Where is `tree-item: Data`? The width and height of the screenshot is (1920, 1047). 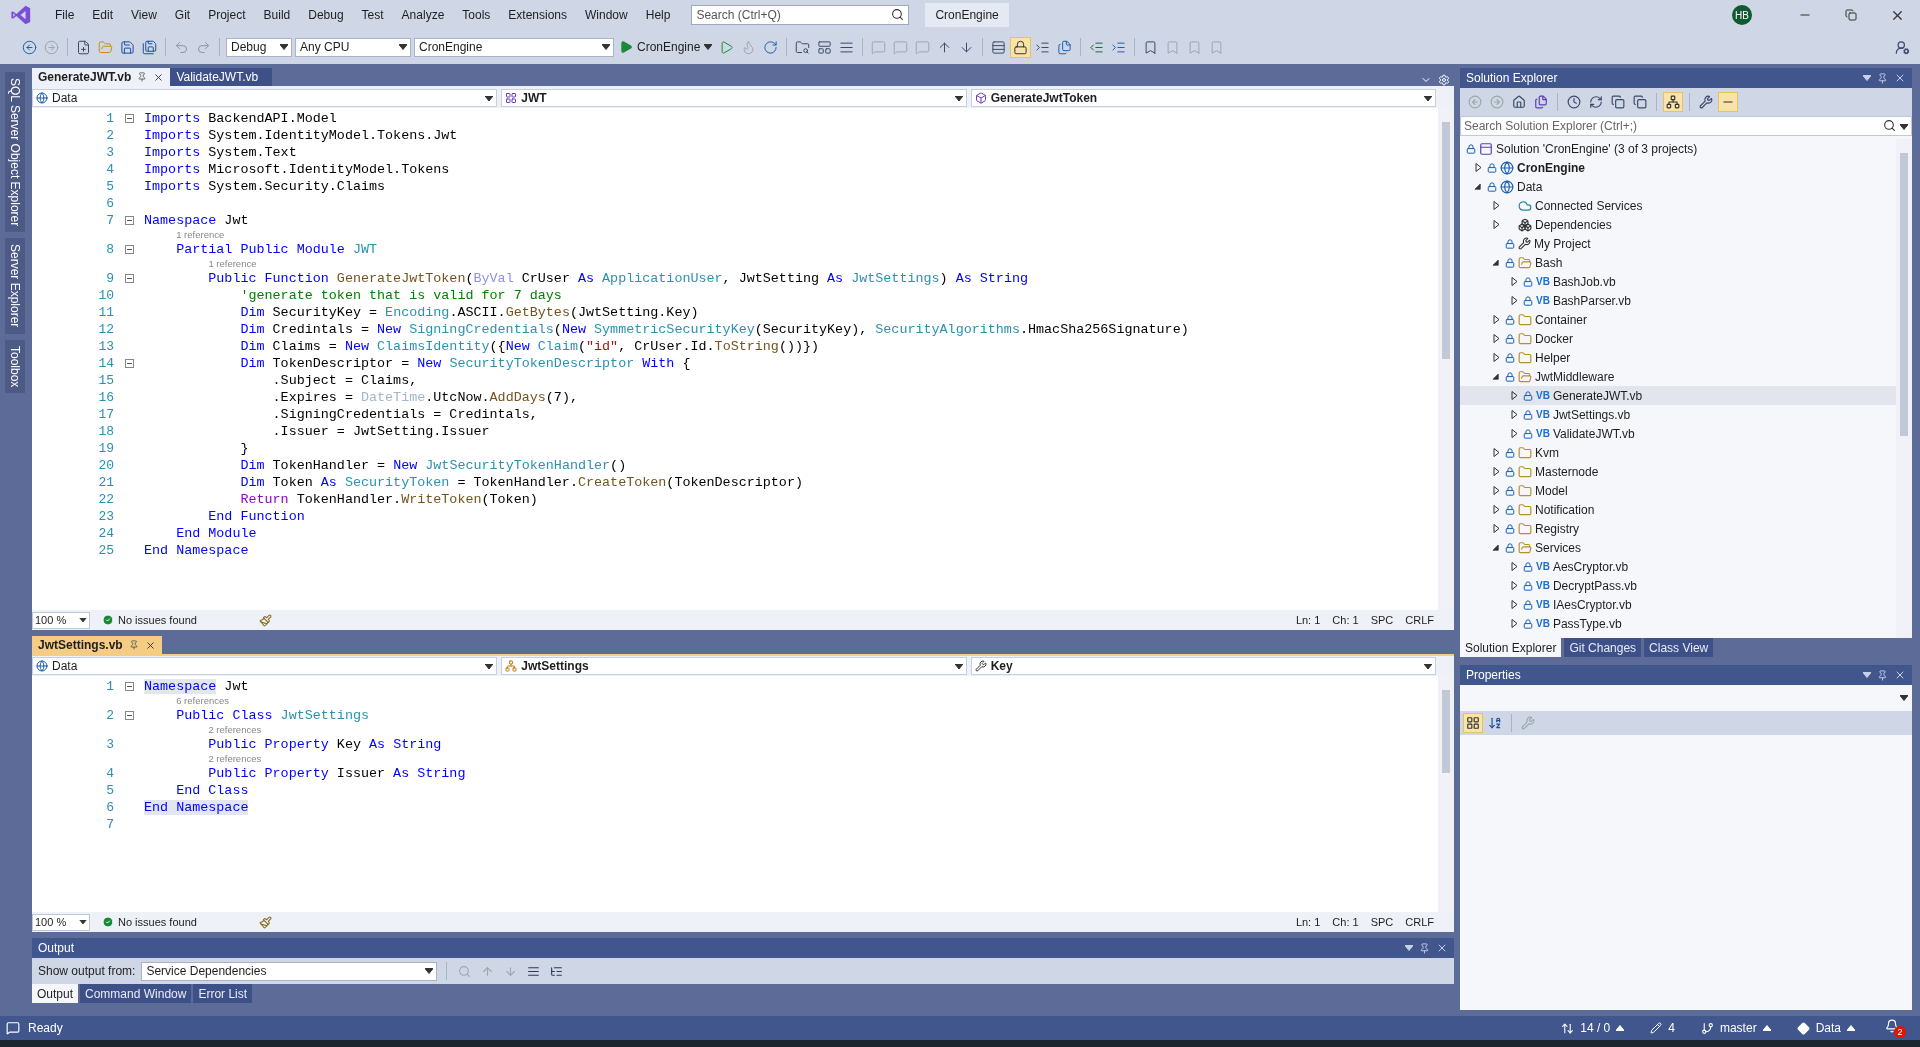 tree-item: Data is located at coordinates (1678, 186).